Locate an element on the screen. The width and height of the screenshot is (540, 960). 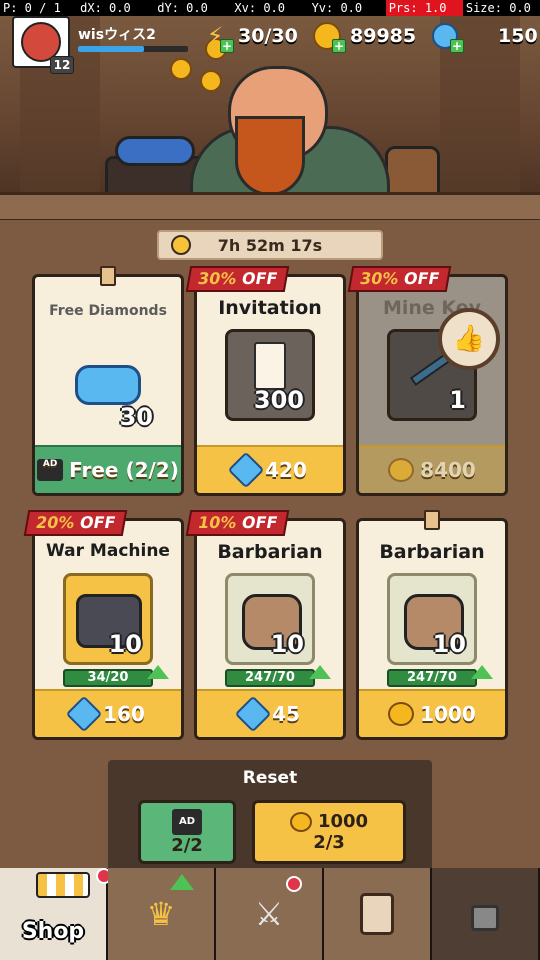
xp-bar-fill is located at coordinates (111, 49).